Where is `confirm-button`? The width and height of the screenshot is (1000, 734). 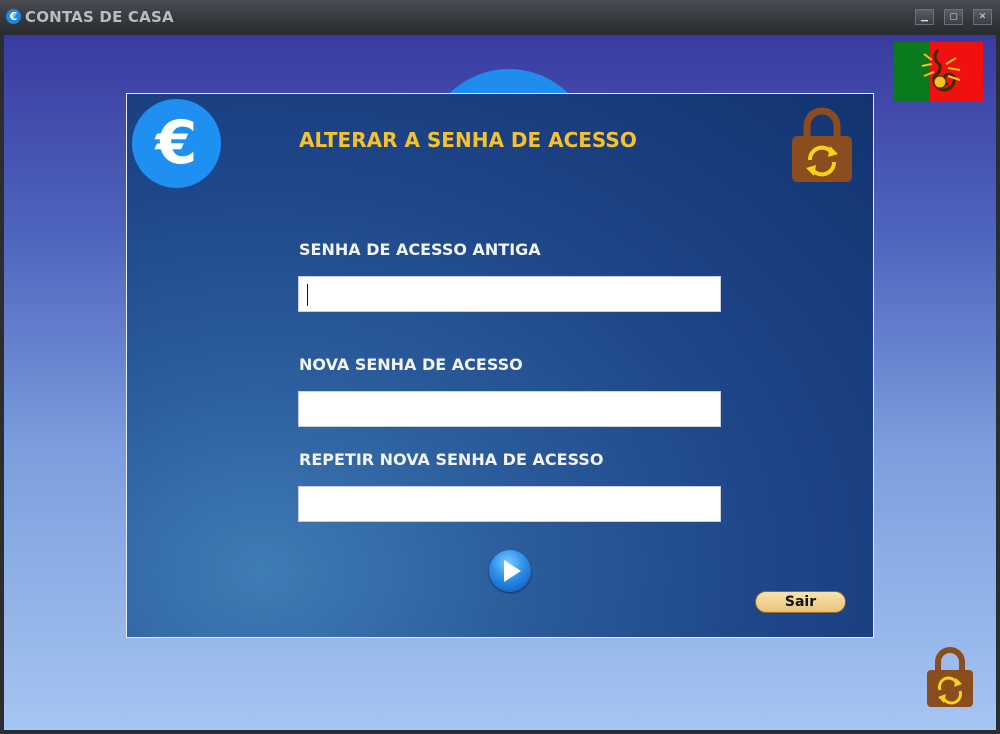
confirm-button is located at coordinates (510, 571).